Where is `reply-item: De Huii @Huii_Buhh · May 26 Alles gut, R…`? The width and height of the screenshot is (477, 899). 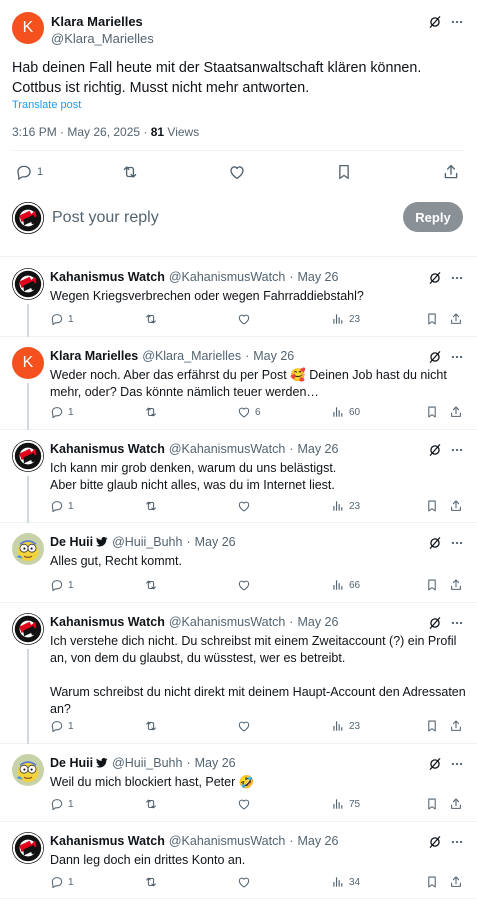
reply-item: De Huii @Huii_Buhh · May 26 Alles gut, R… is located at coordinates (238, 563).